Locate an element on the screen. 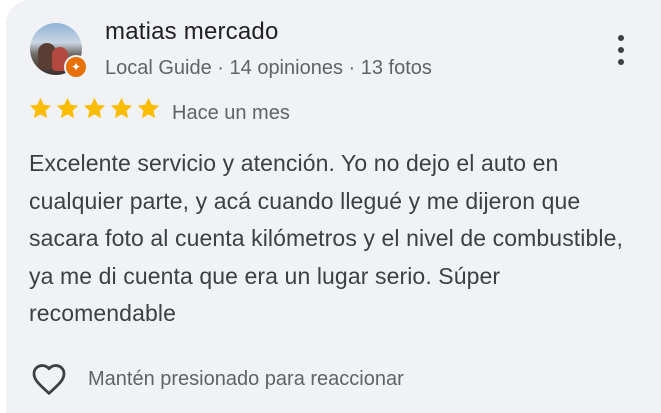 The height and width of the screenshot is (413, 661). review-time: Hace un mes is located at coordinates (231, 113).